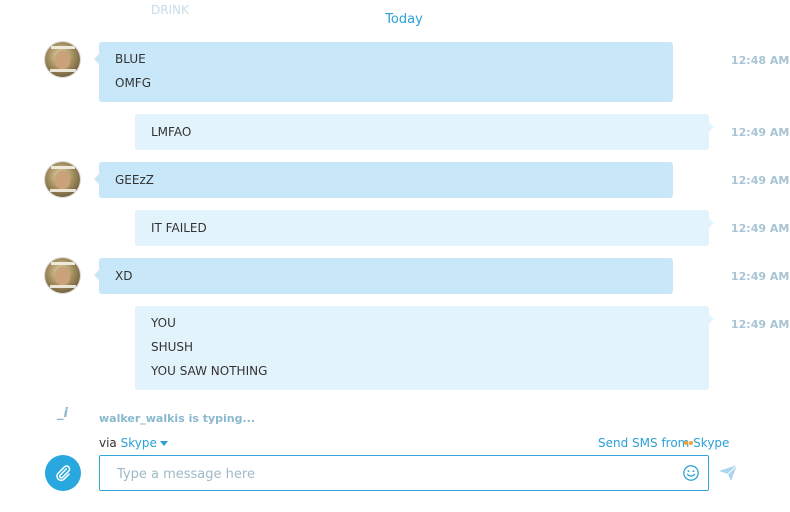 The width and height of the screenshot is (790, 512). I want to click on sms-dots-icon, so click(691, 446).